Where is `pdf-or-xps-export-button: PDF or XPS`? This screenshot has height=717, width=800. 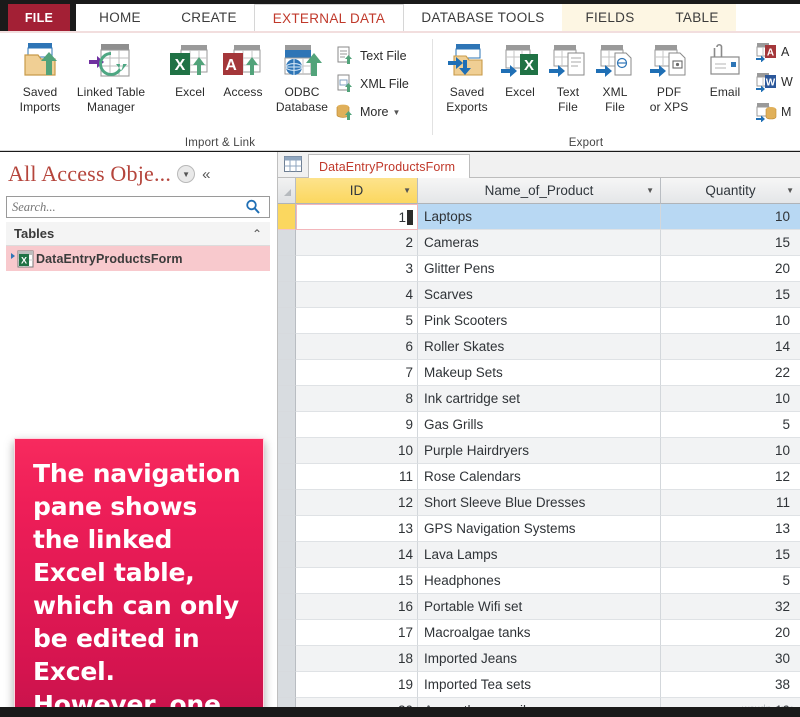 pdf-or-xps-export-button: PDF or XPS is located at coordinates (669, 84).